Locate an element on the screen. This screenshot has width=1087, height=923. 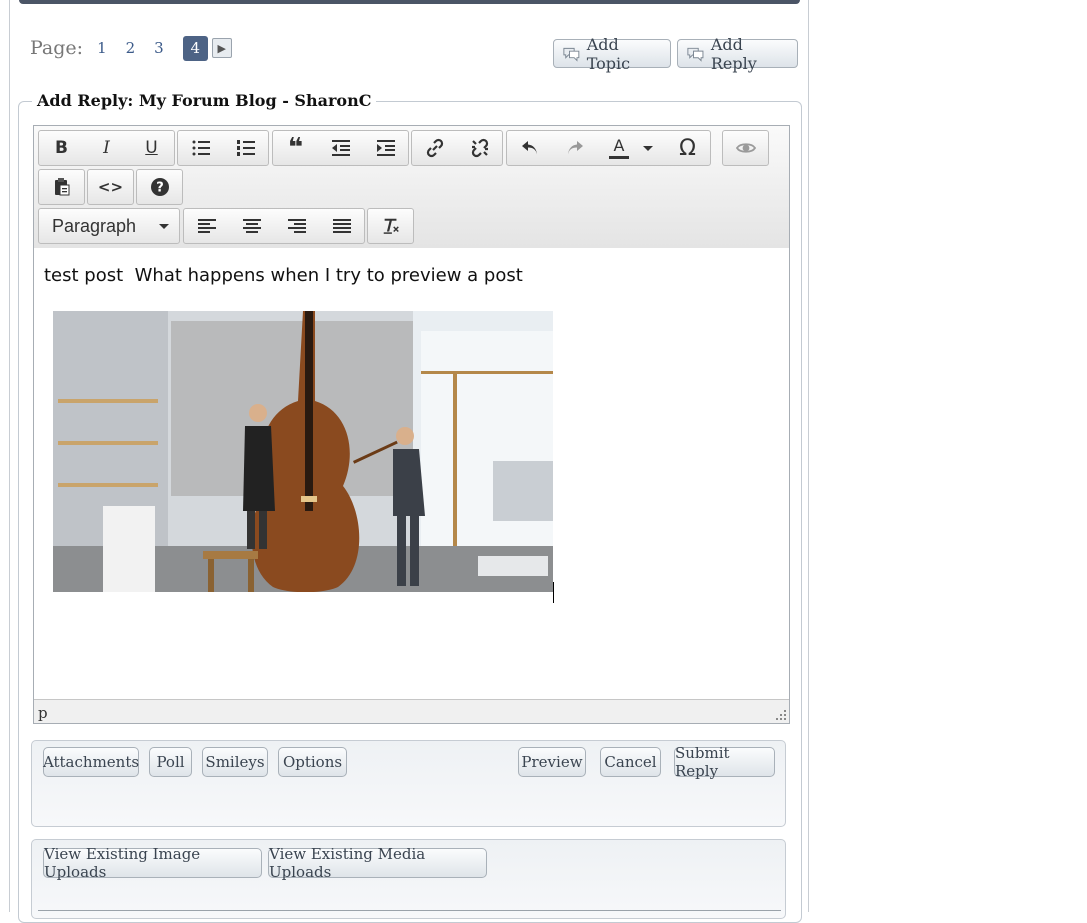
outdent-icon is located at coordinates (340, 148).